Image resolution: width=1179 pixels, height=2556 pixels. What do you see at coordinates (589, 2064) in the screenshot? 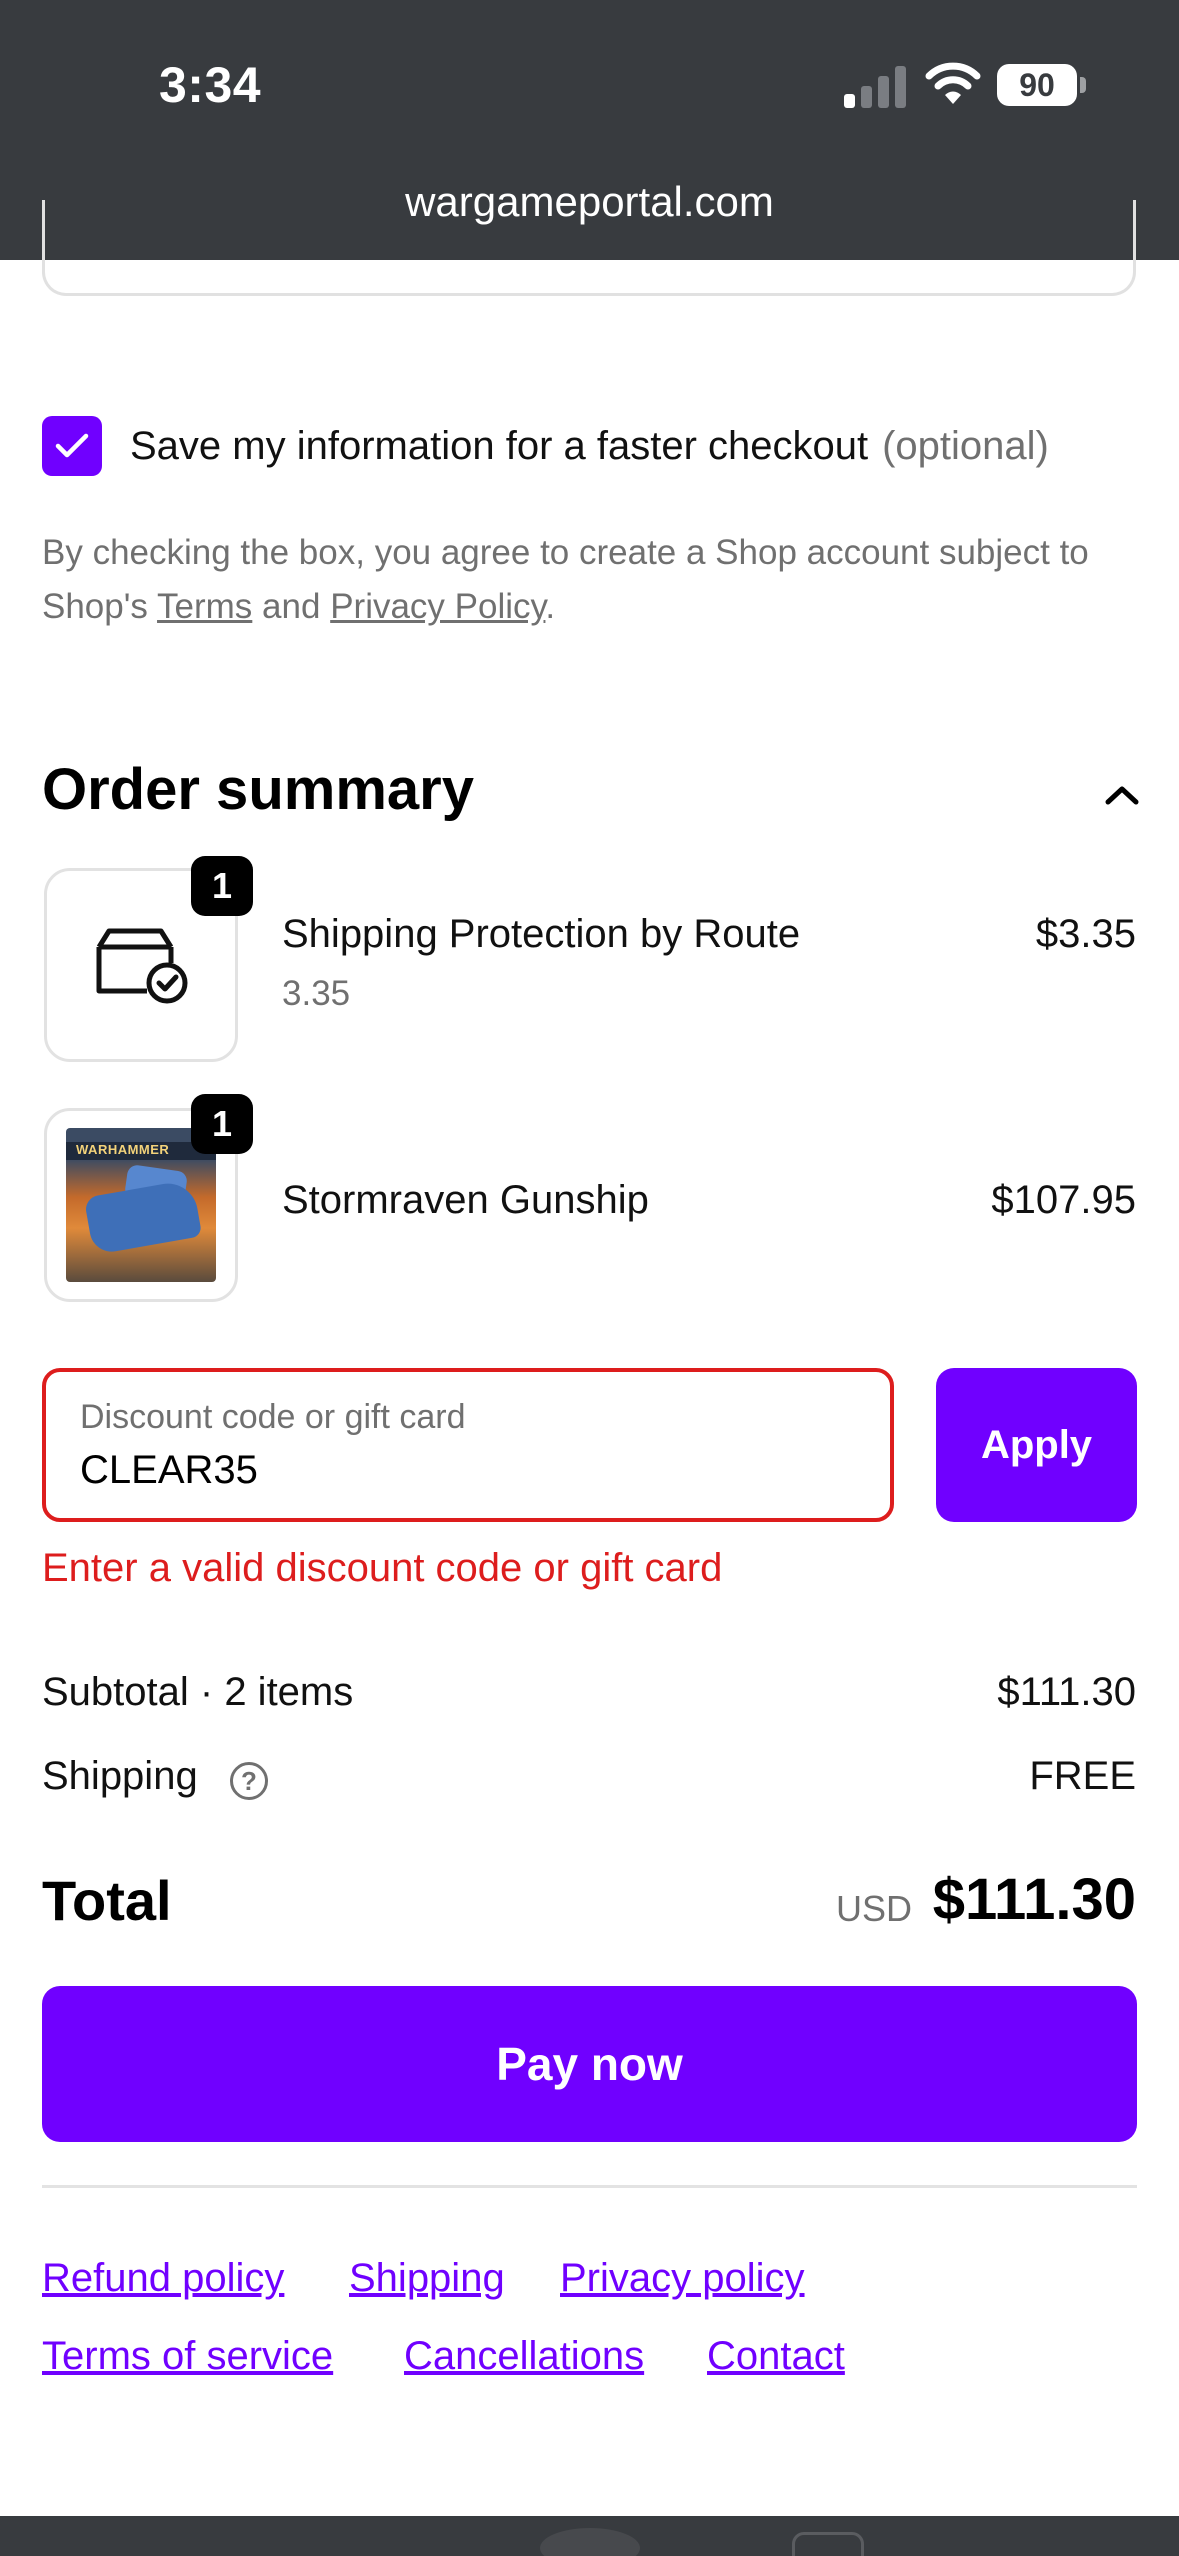
I see `pay-now-button: Pay now` at bounding box center [589, 2064].